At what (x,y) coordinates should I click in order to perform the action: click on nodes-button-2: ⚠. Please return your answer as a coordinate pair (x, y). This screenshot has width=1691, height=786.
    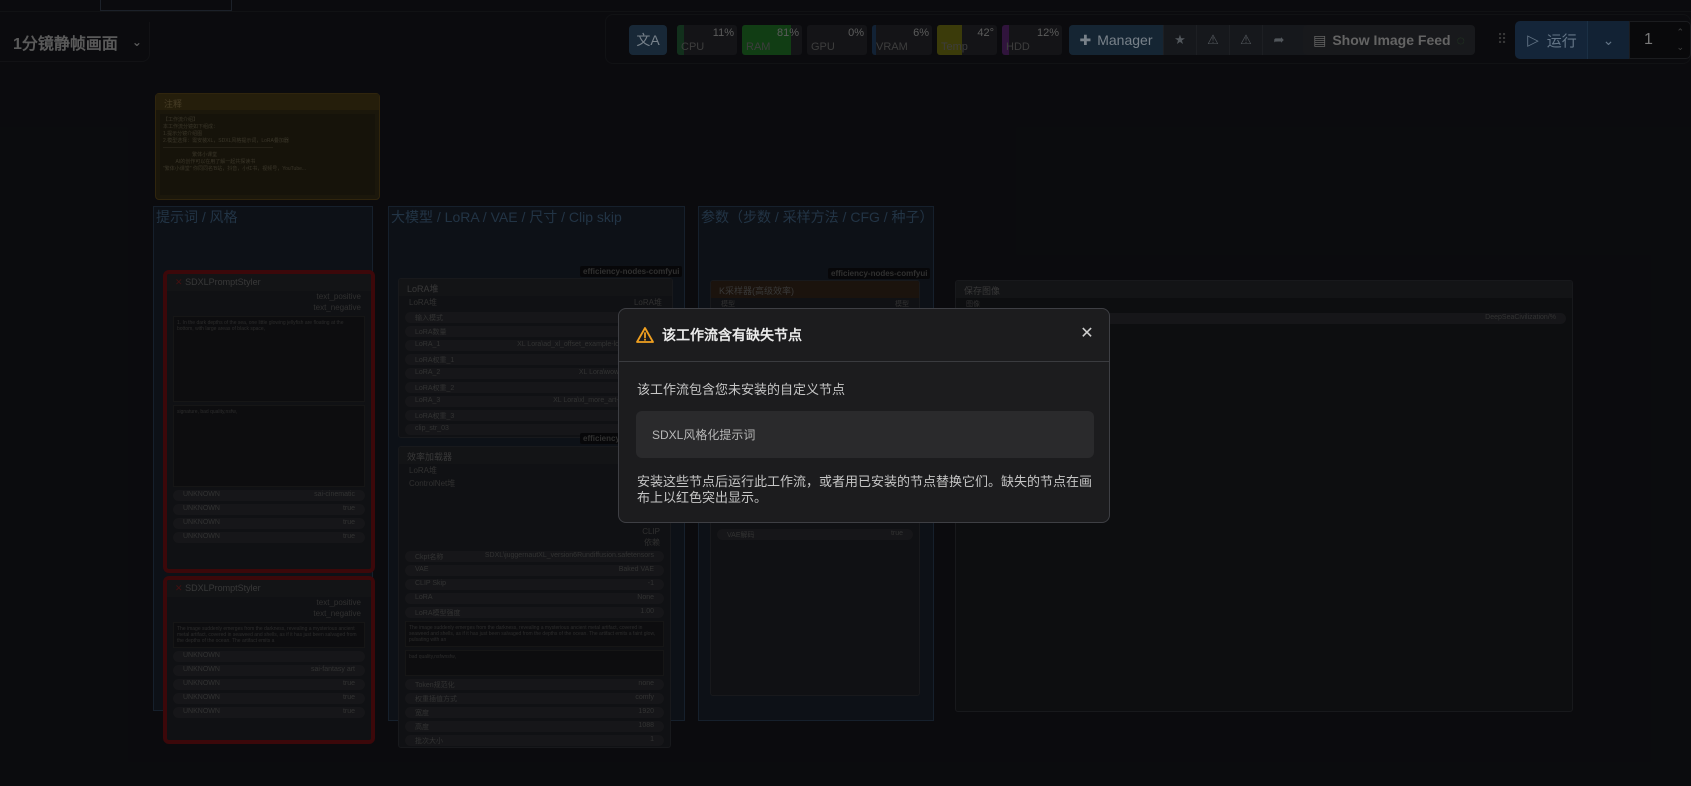
    Looking at the image, I should click on (1245, 40).